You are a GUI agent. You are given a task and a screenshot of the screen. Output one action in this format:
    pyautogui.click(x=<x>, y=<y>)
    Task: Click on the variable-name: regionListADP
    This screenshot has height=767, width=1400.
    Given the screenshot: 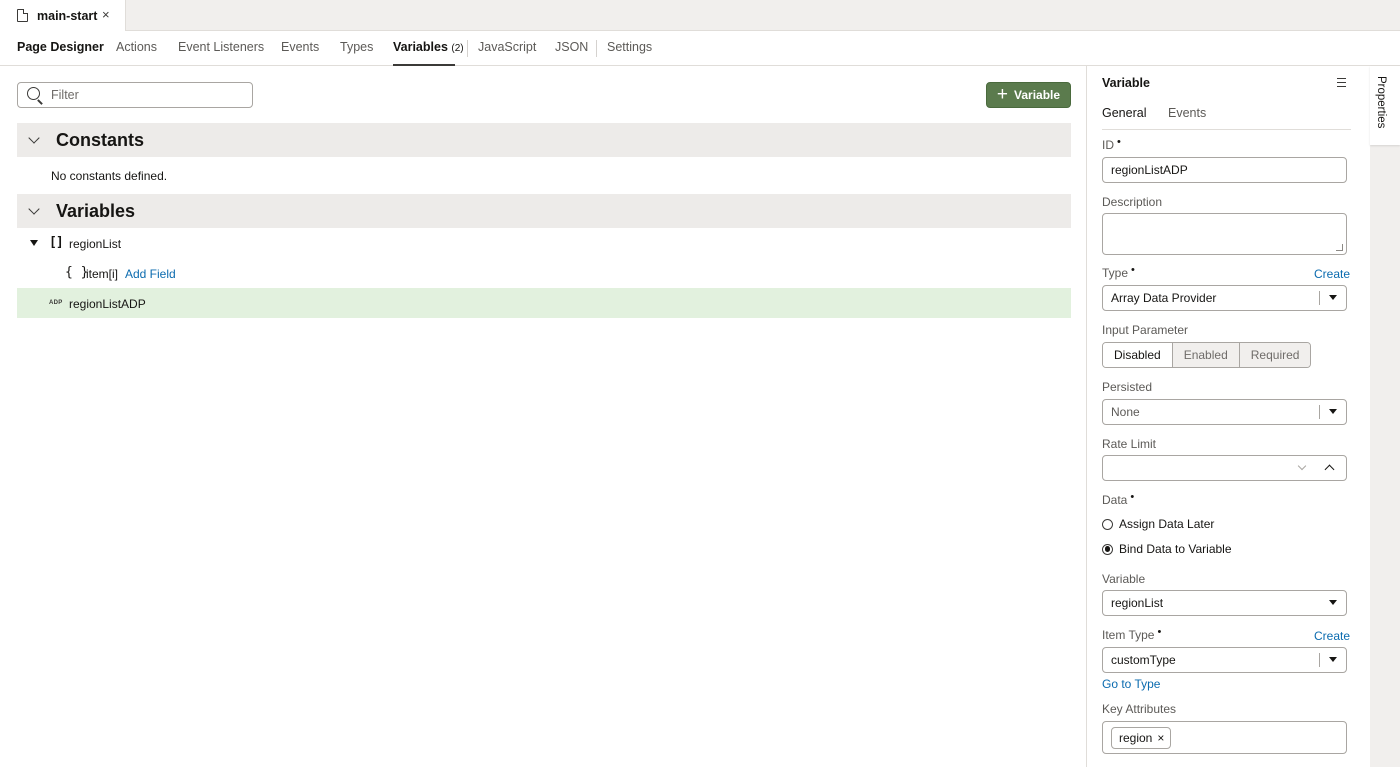 What is the action you would take?
    pyautogui.click(x=107, y=304)
    